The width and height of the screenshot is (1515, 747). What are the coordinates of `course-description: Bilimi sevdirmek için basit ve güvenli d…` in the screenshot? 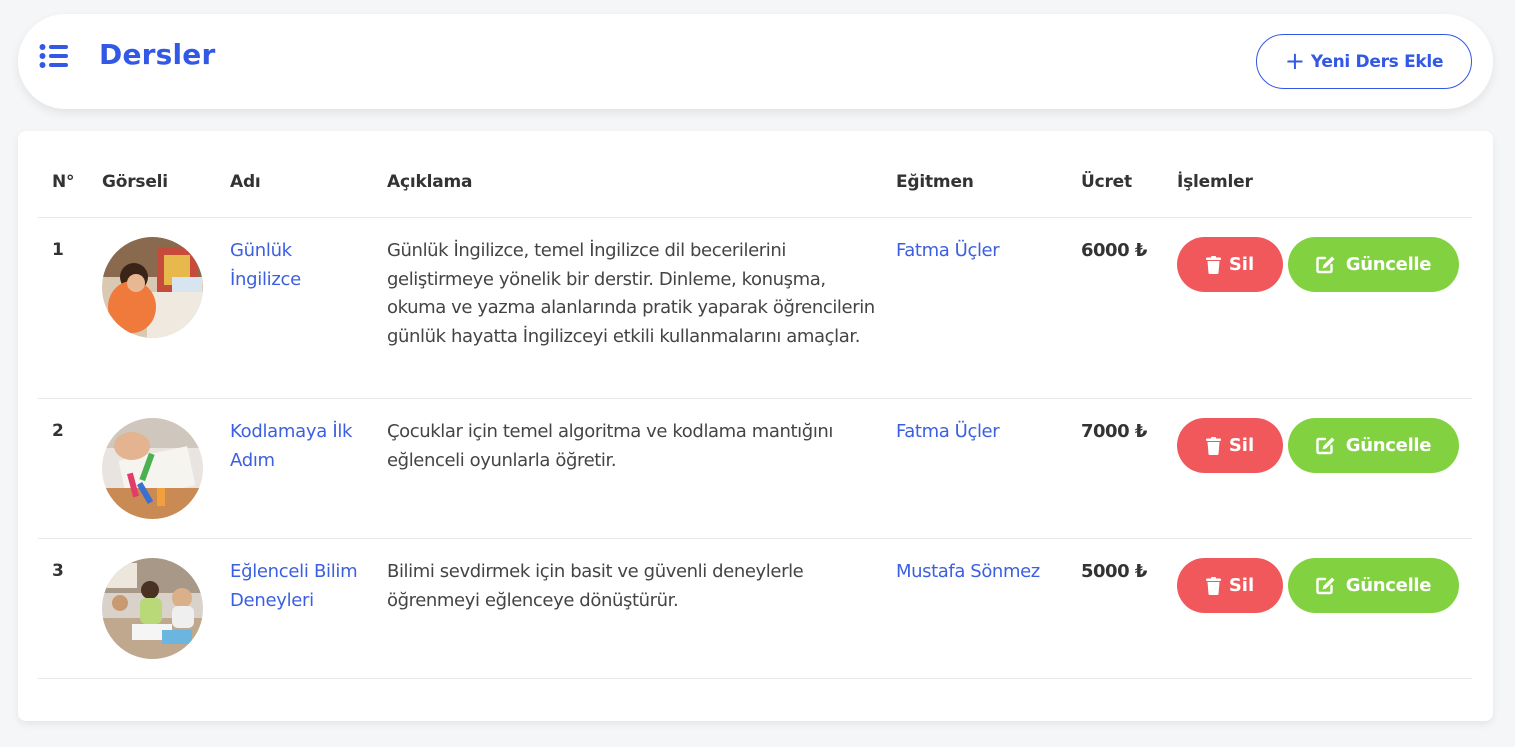 It's located at (595, 586).